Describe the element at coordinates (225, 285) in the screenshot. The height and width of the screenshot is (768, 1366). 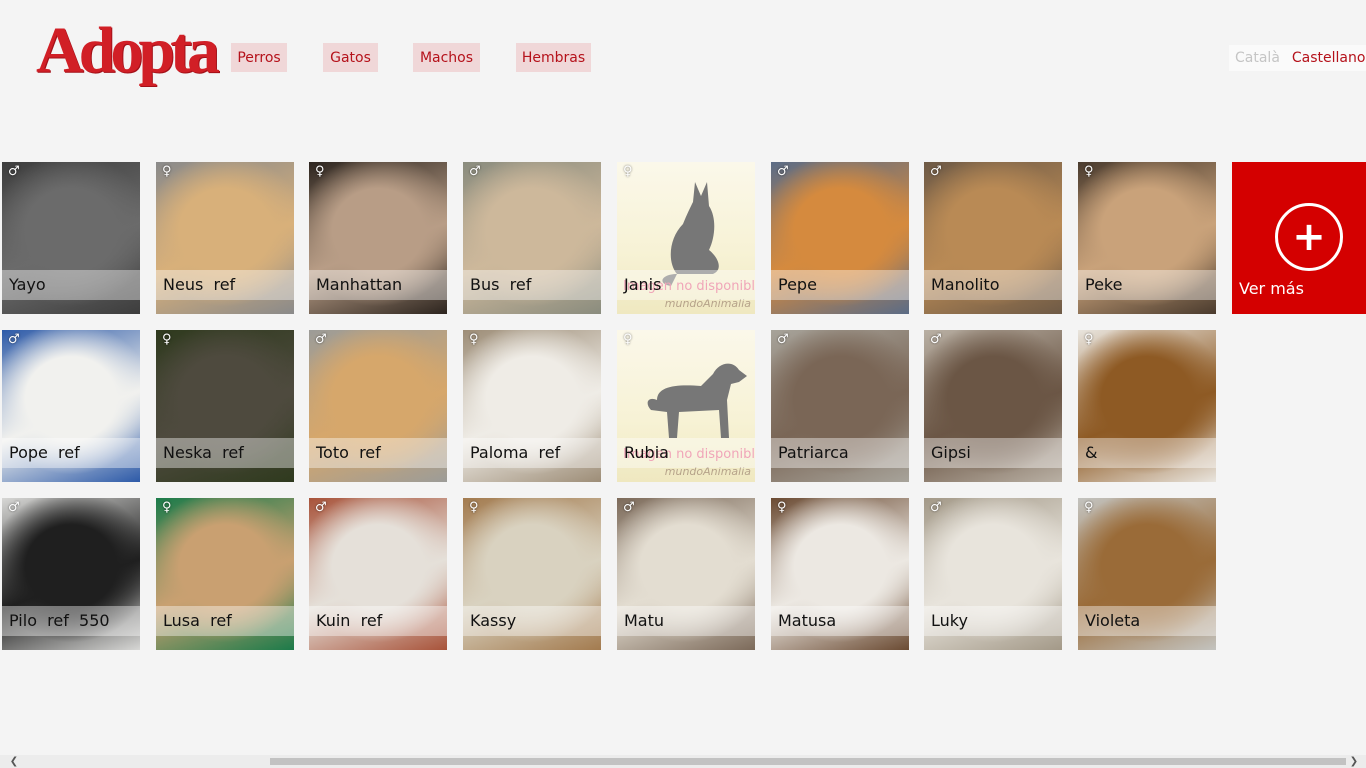
I see `pet-name: Neus ref` at that location.